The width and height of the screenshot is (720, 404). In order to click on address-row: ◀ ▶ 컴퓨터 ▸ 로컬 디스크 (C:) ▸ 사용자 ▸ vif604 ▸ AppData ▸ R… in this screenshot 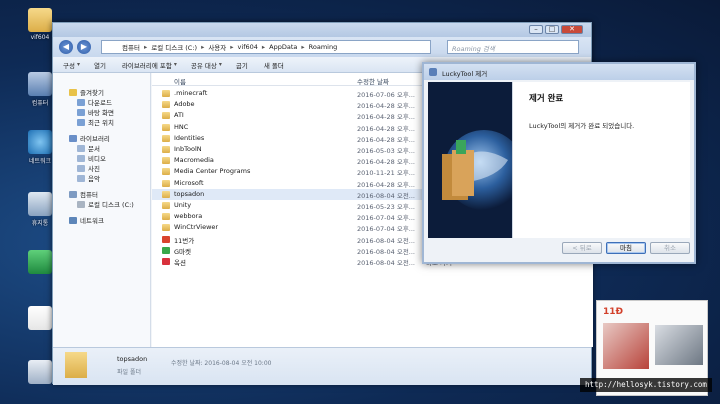, I will do `click(322, 47)`.